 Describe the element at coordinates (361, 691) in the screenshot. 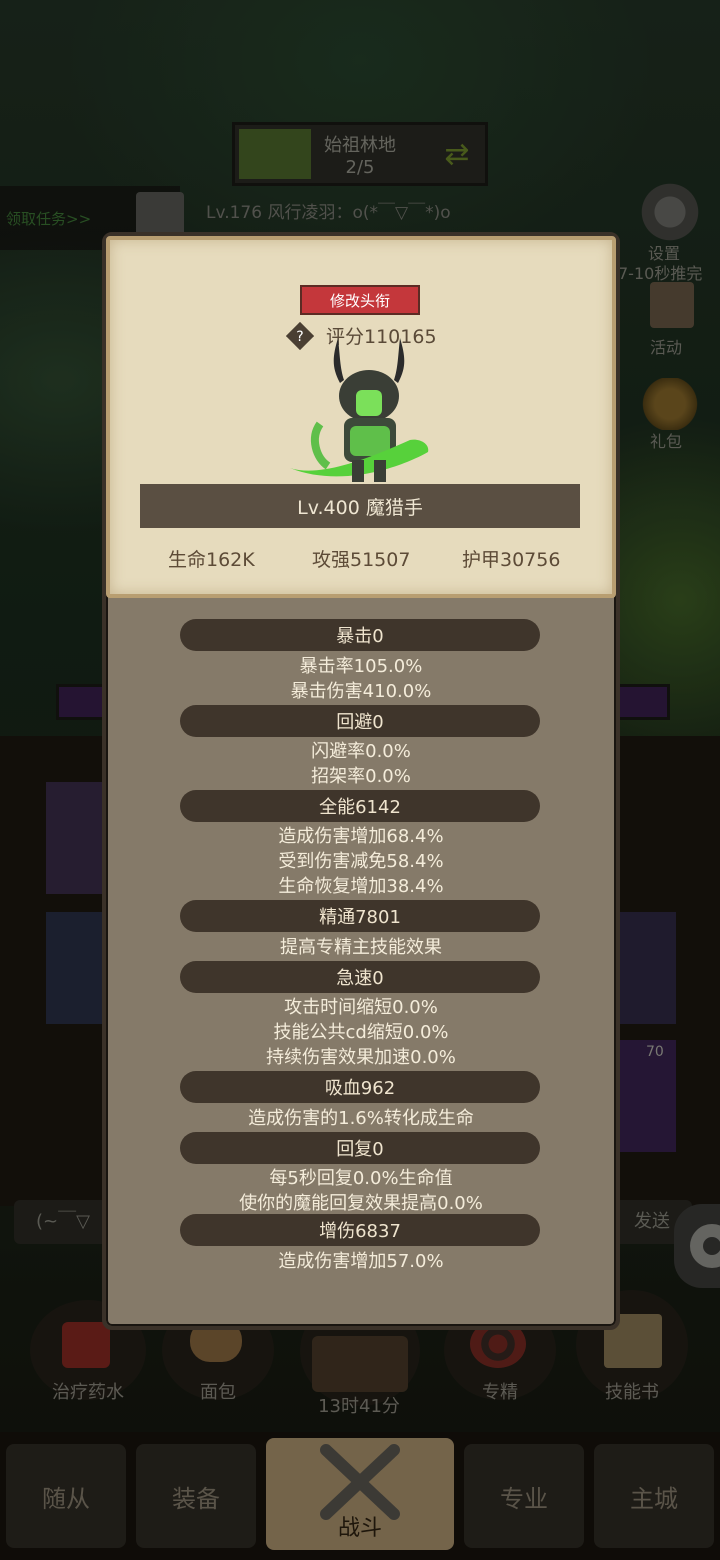

I see `stat-line: 暴击伤害410.0%` at that location.